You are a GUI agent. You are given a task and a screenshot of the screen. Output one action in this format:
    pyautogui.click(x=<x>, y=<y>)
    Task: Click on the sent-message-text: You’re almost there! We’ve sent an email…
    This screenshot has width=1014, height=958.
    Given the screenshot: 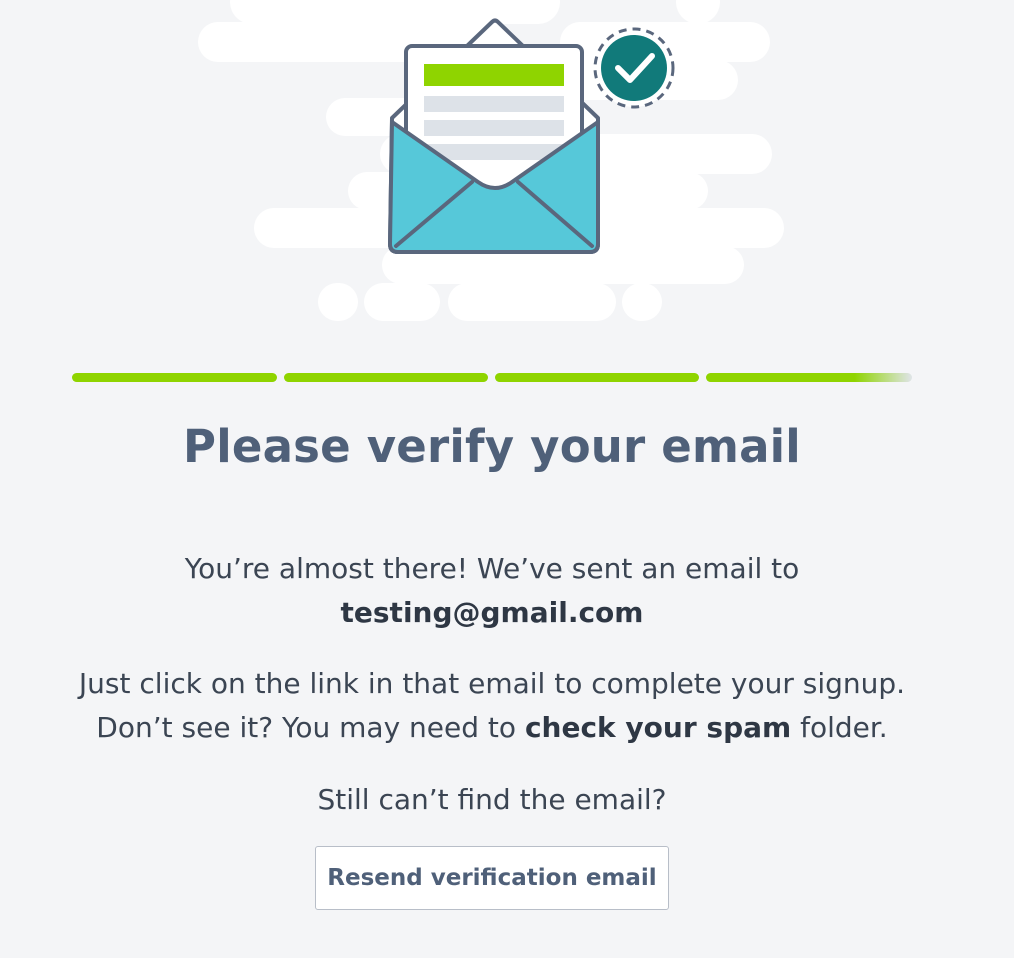 What is the action you would take?
    pyautogui.click(x=492, y=568)
    